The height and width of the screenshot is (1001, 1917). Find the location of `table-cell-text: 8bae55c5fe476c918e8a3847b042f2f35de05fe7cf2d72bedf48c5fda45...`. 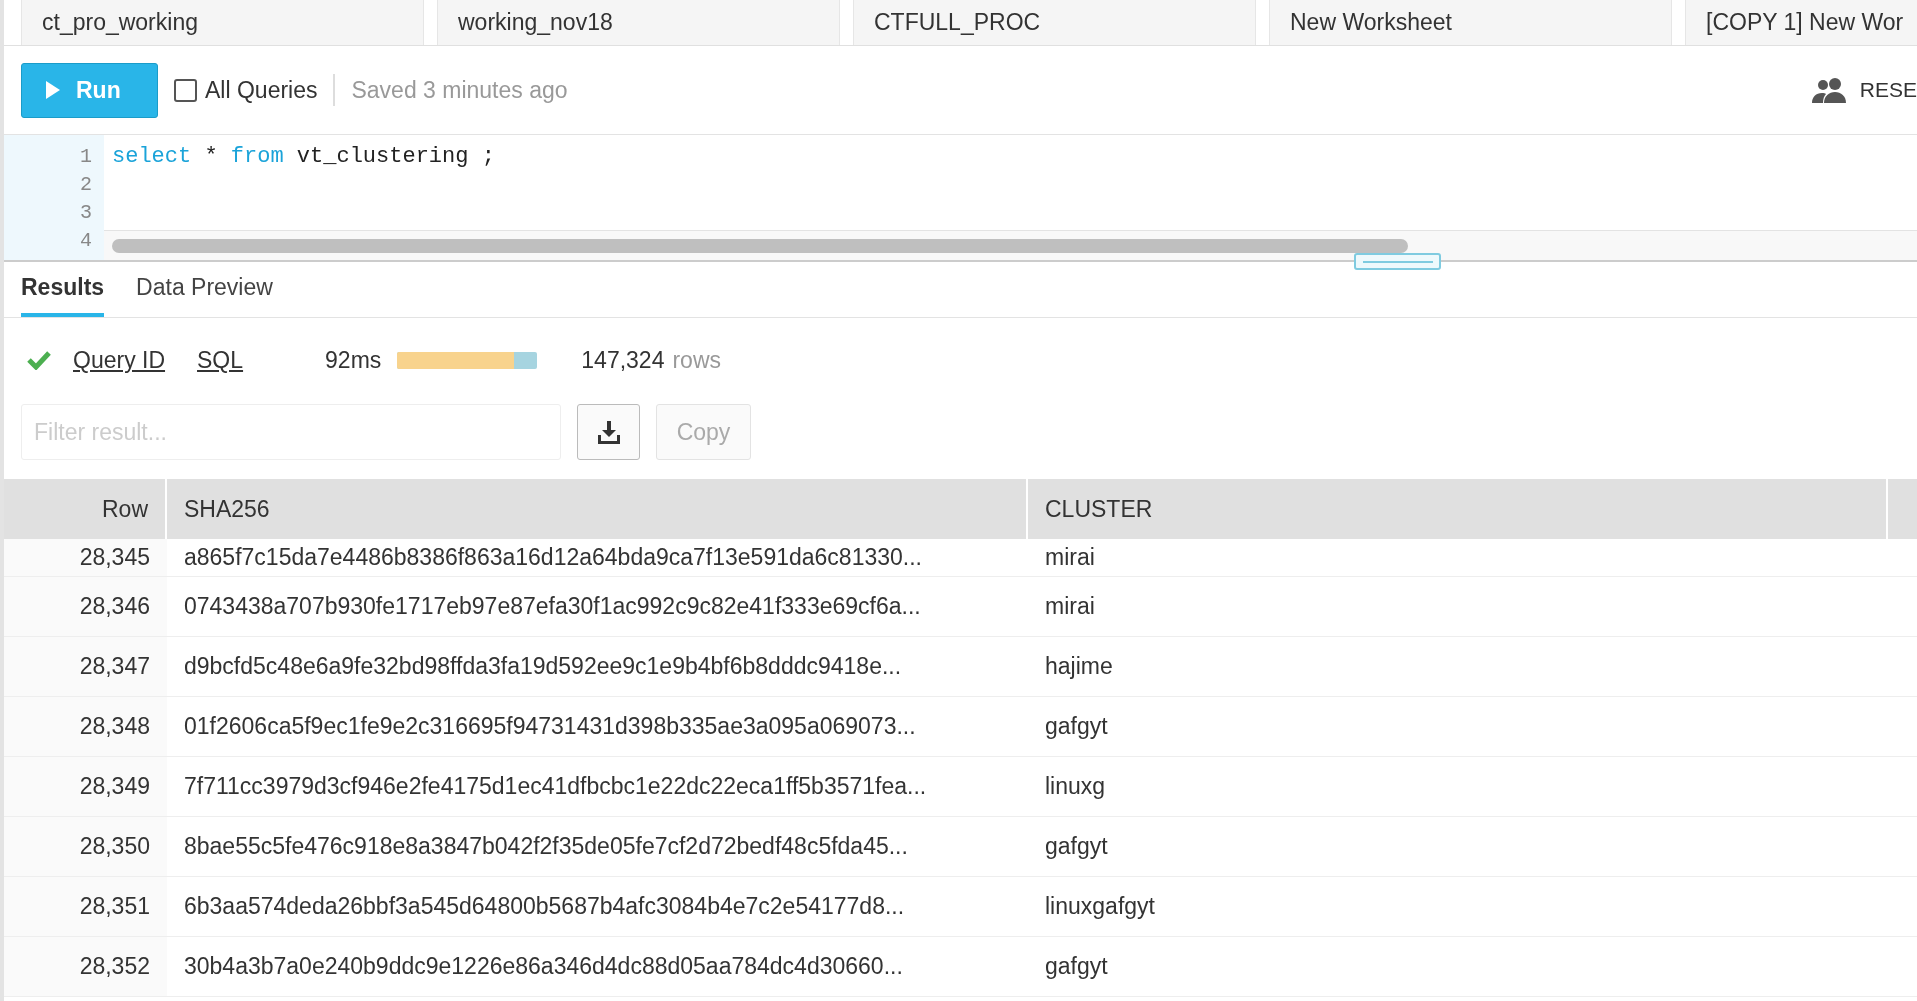

table-cell-text: 8bae55c5fe476c918e8a3847b042f2f35de05fe7cf2d72bedf48c5fda45... is located at coordinates (546, 847).